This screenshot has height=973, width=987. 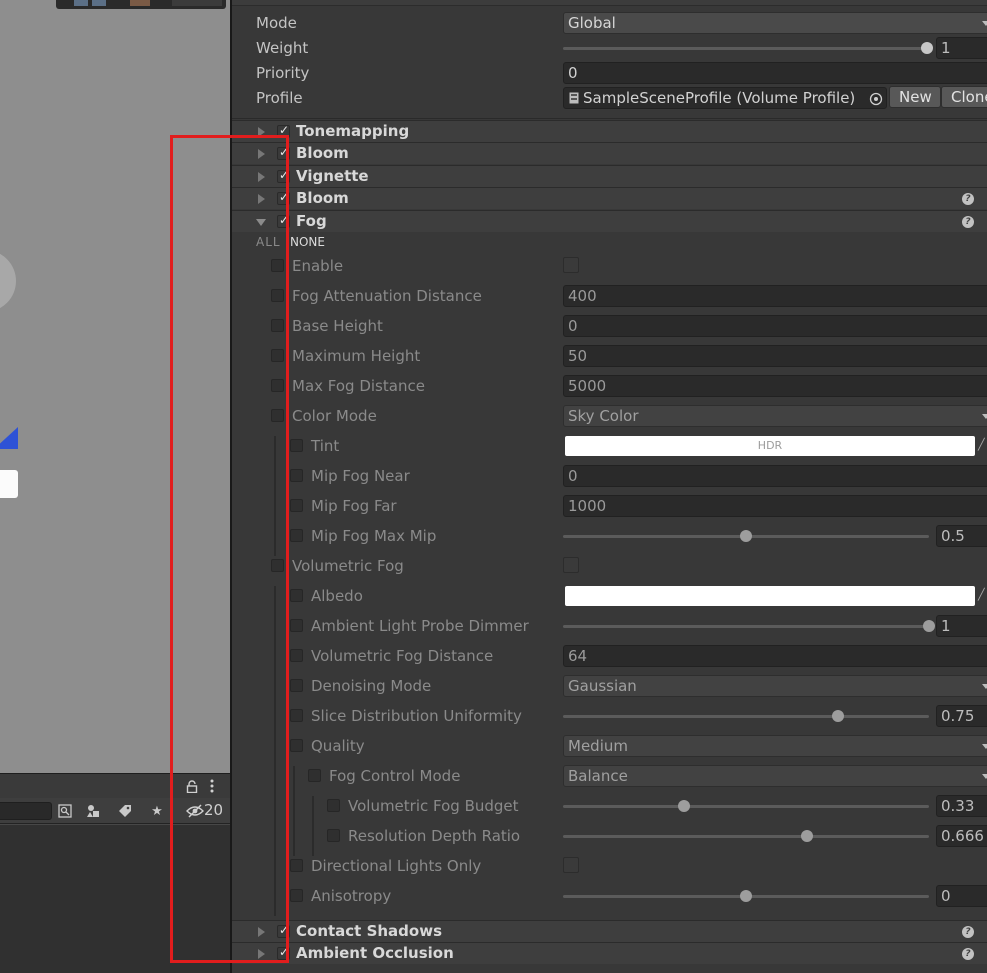 What do you see at coordinates (9, 438) in the screenshot?
I see `scene-blue-object` at bounding box center [9, 438].